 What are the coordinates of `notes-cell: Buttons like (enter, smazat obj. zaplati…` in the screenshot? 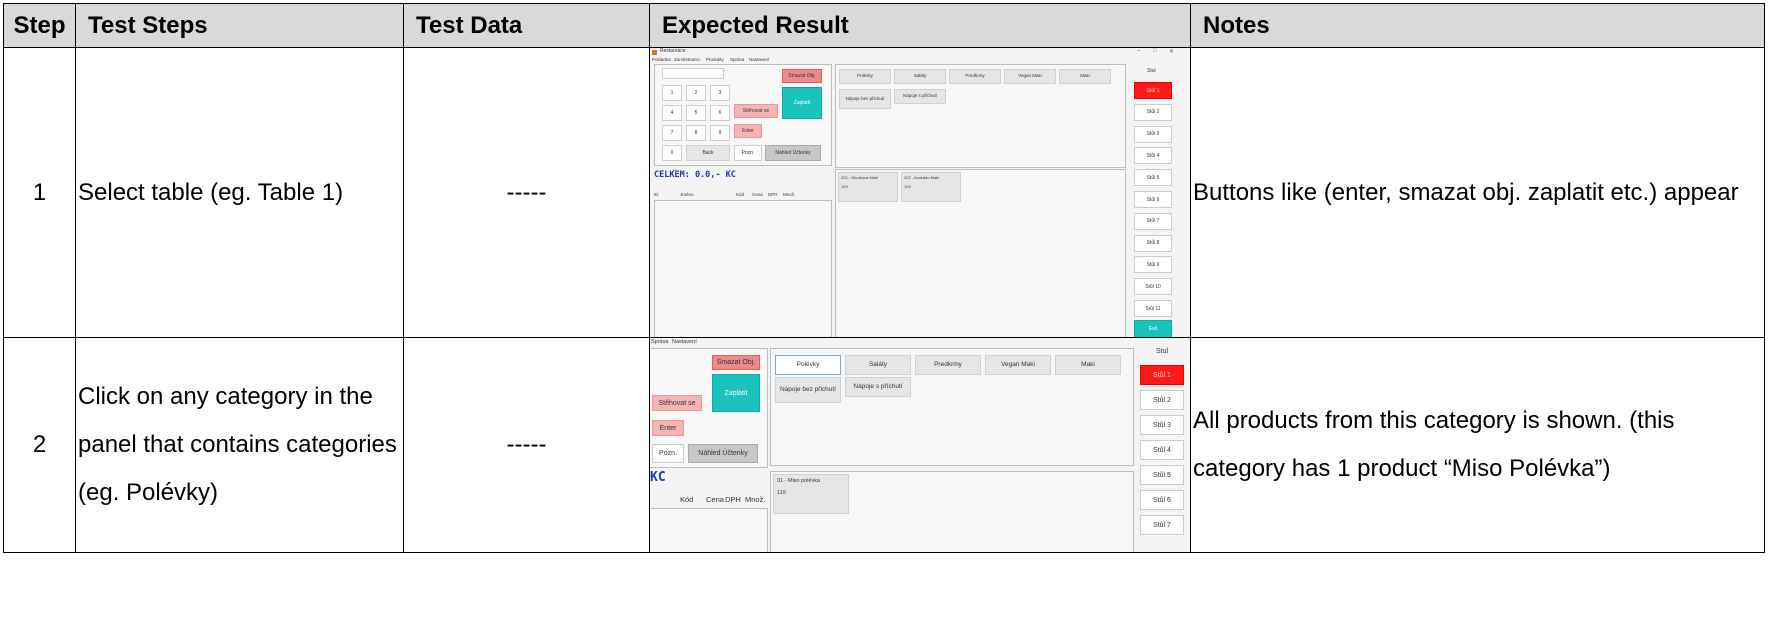 It's located at (1477, 192).